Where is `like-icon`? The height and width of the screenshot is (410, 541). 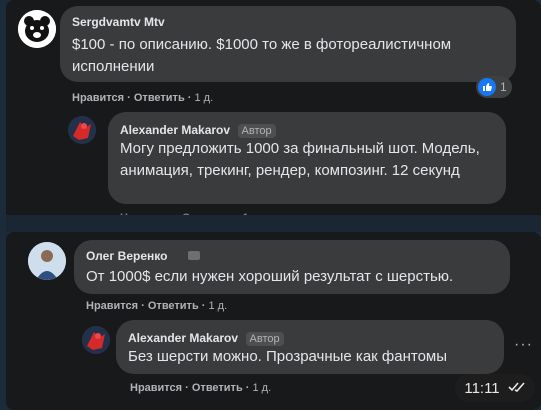
like-icon is located at coordinates (487, 87).